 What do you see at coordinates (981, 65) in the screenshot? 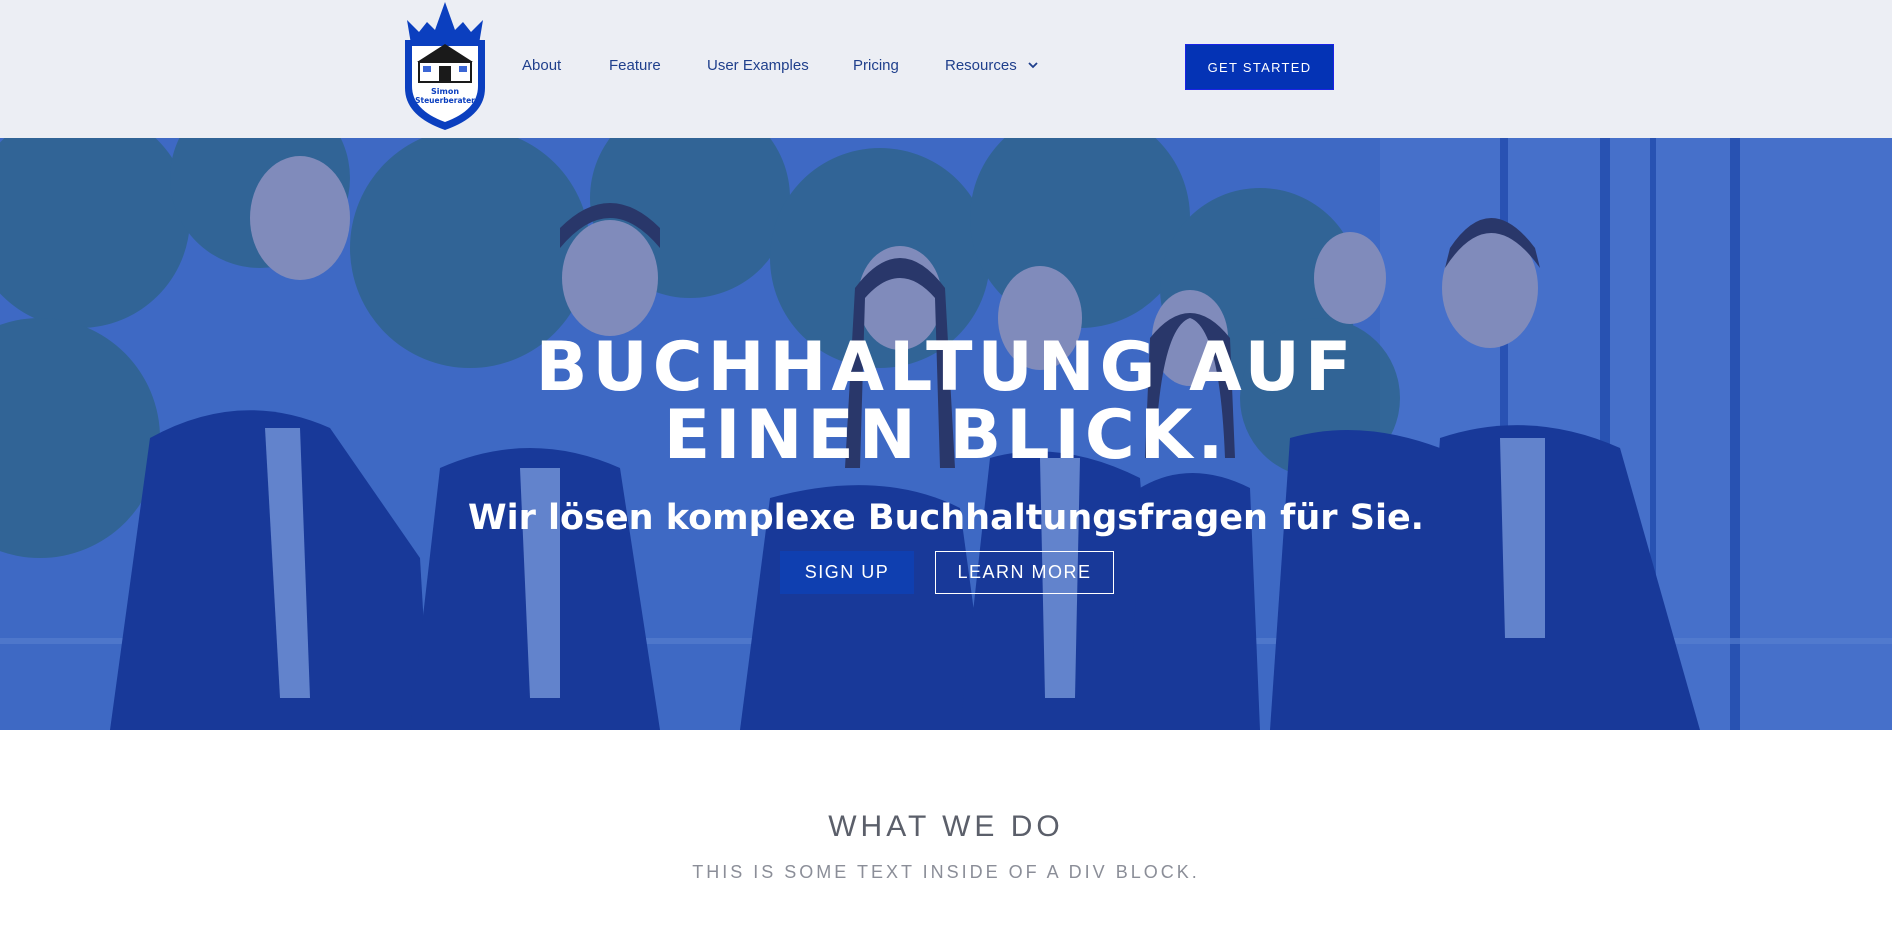
I see `nav-dropdown-resources-label: Resources` at bounding box center [981, 65].